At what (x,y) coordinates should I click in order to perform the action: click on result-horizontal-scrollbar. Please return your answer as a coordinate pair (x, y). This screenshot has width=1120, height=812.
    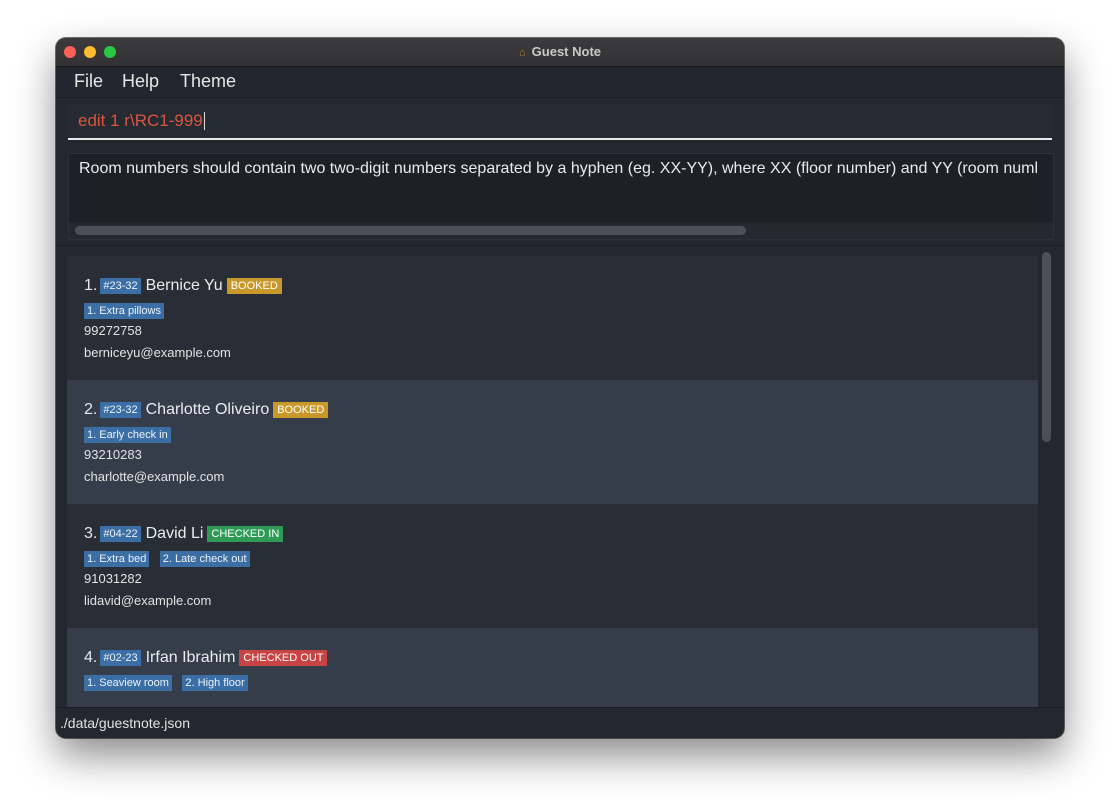
    Looking at the image, I should click on (561, 230).